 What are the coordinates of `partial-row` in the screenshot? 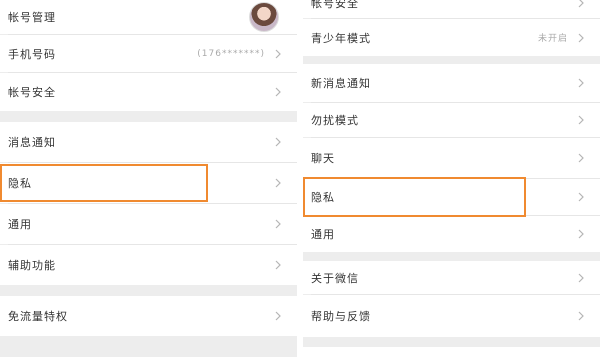 It's located at (451, 352).